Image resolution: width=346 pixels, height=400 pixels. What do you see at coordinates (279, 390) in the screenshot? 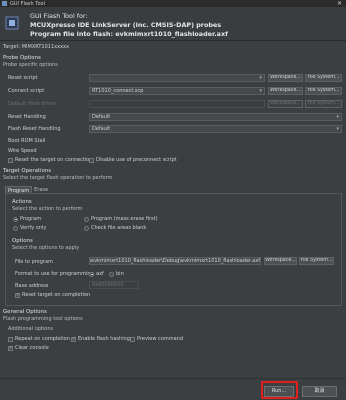
I see `run-button-highlight` at bounding box center [279, 390].